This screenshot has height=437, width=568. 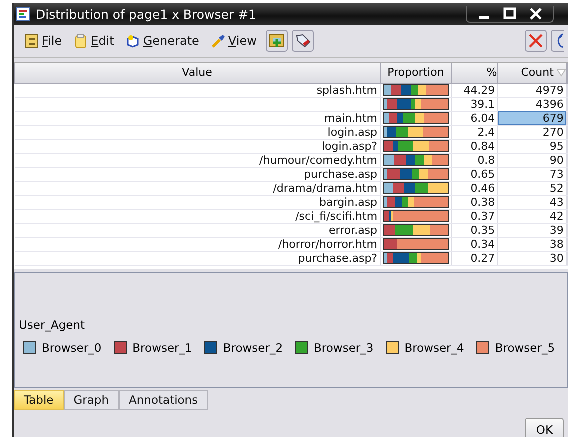 I want to click on table-cell: bargin.asp, so click(x=197, y=202).